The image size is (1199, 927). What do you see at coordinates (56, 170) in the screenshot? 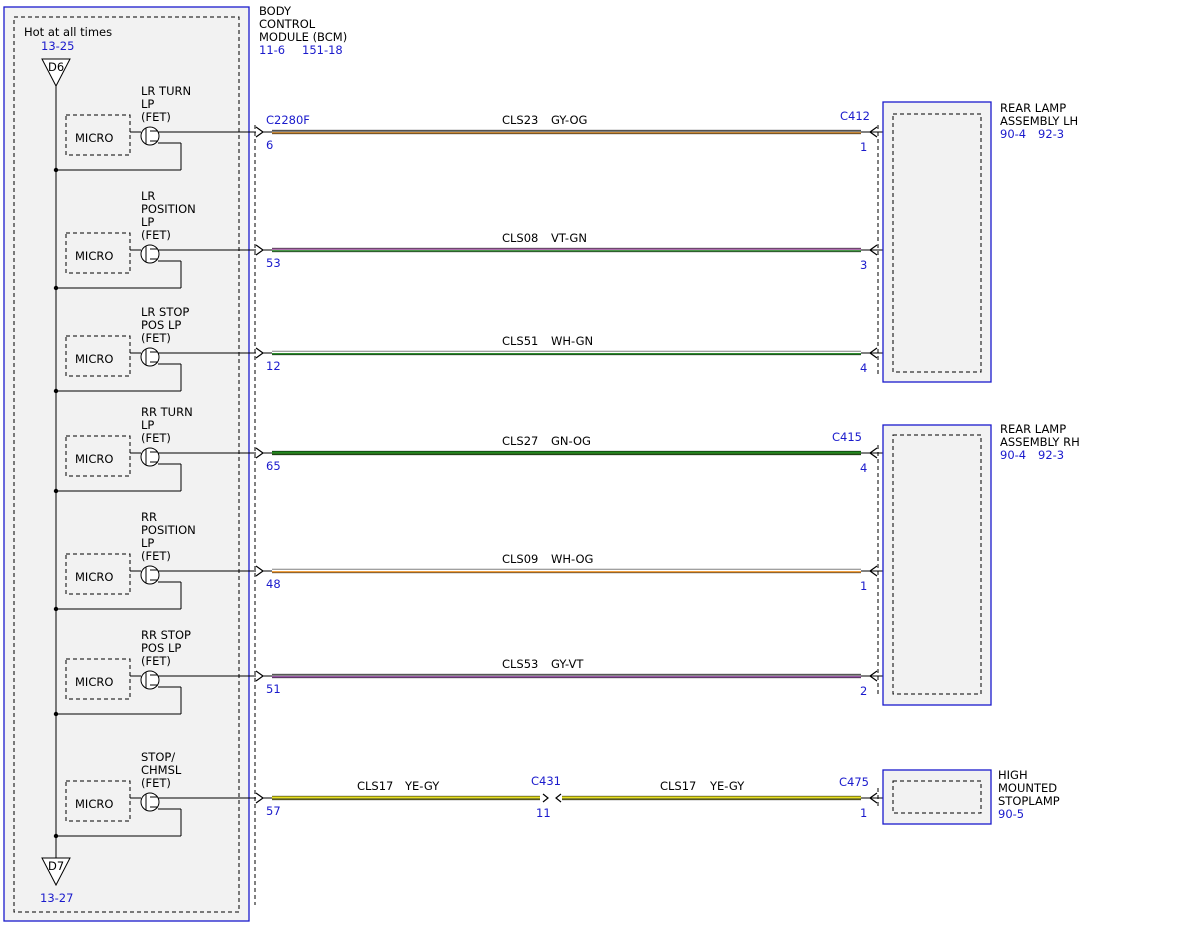
I see `driver-1-bus-junction` at bounding box center [56, 170].